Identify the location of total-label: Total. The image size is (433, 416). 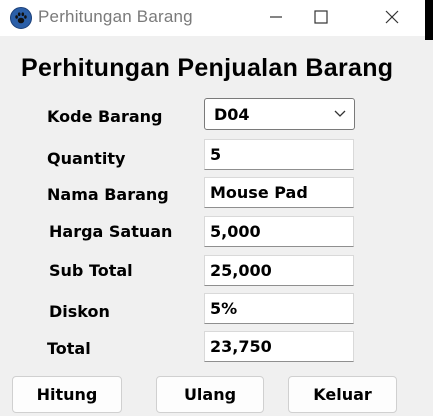
(69, 348).